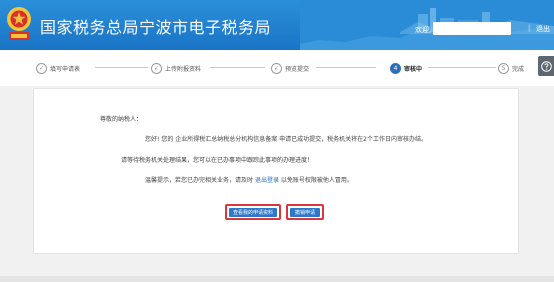 The image size is (554, 282). What do you see at coordinates (277, 279) in the screenshot?
I see `page-footer` at bounding box center [277, 279].